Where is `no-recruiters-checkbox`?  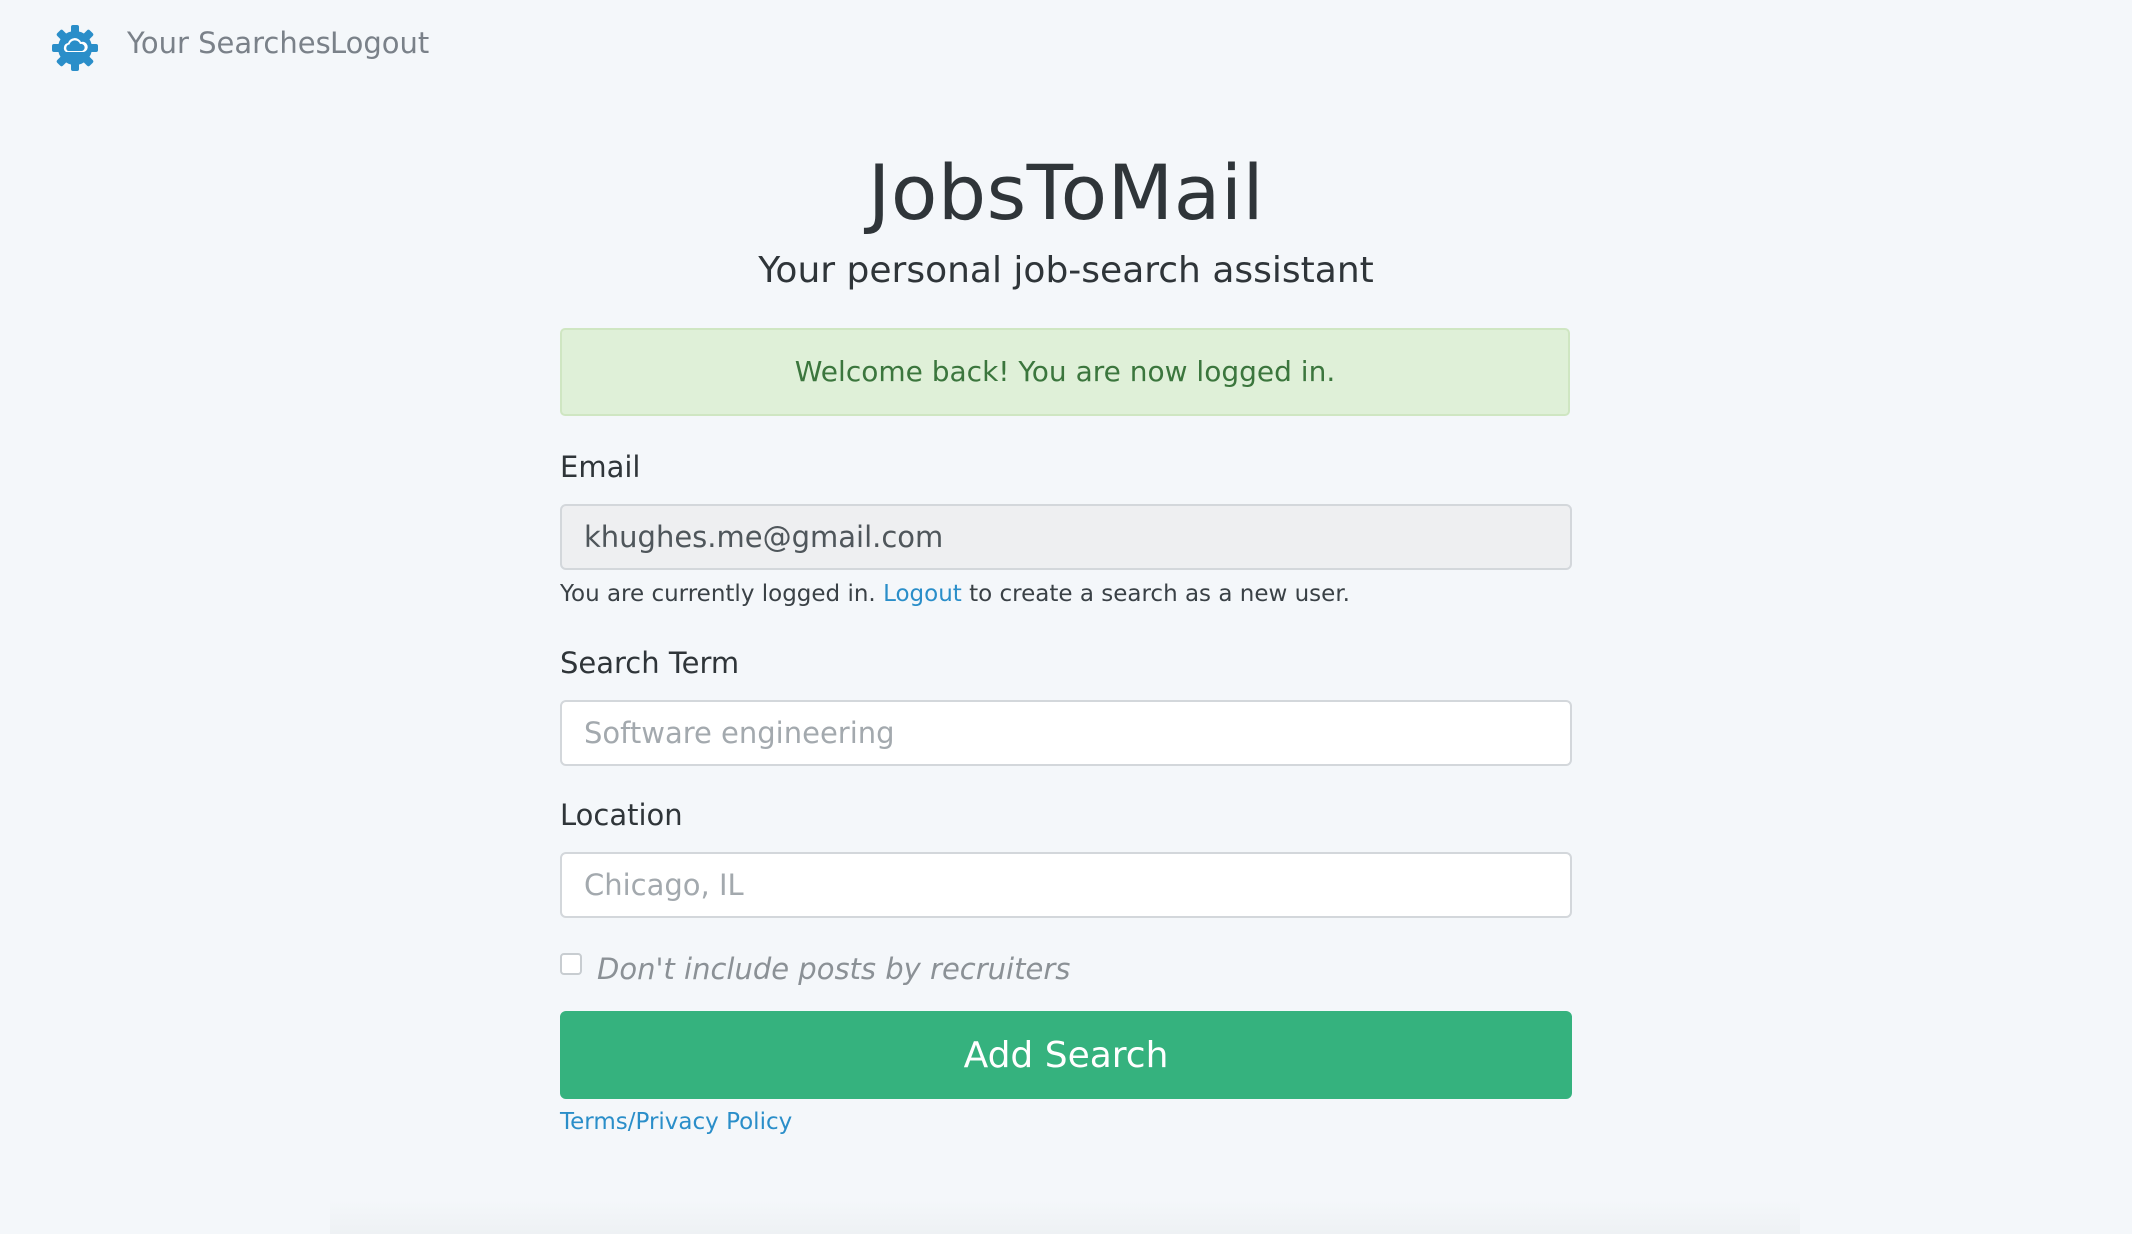 no-recruiters-checkbox is located at coordinates (571, 964).